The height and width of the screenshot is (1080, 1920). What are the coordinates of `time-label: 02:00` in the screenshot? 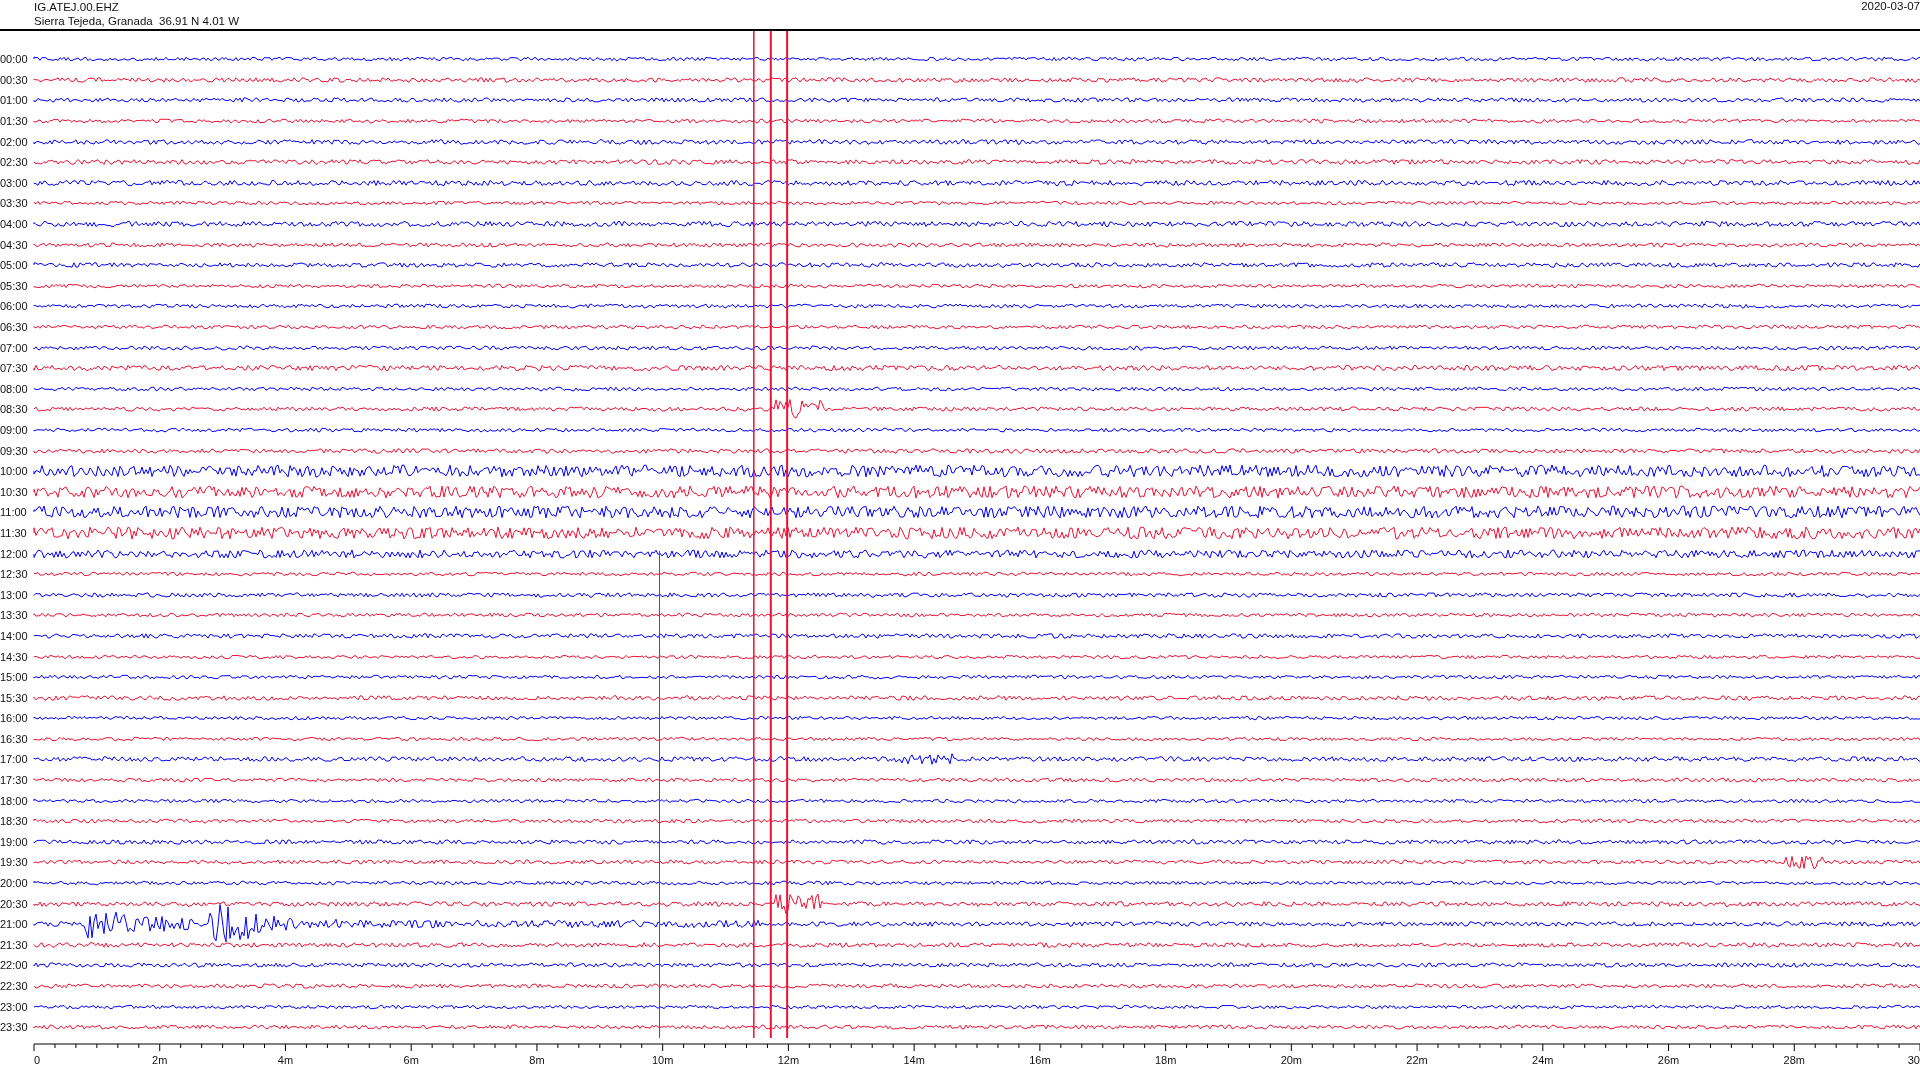 It's located at (14, 141).